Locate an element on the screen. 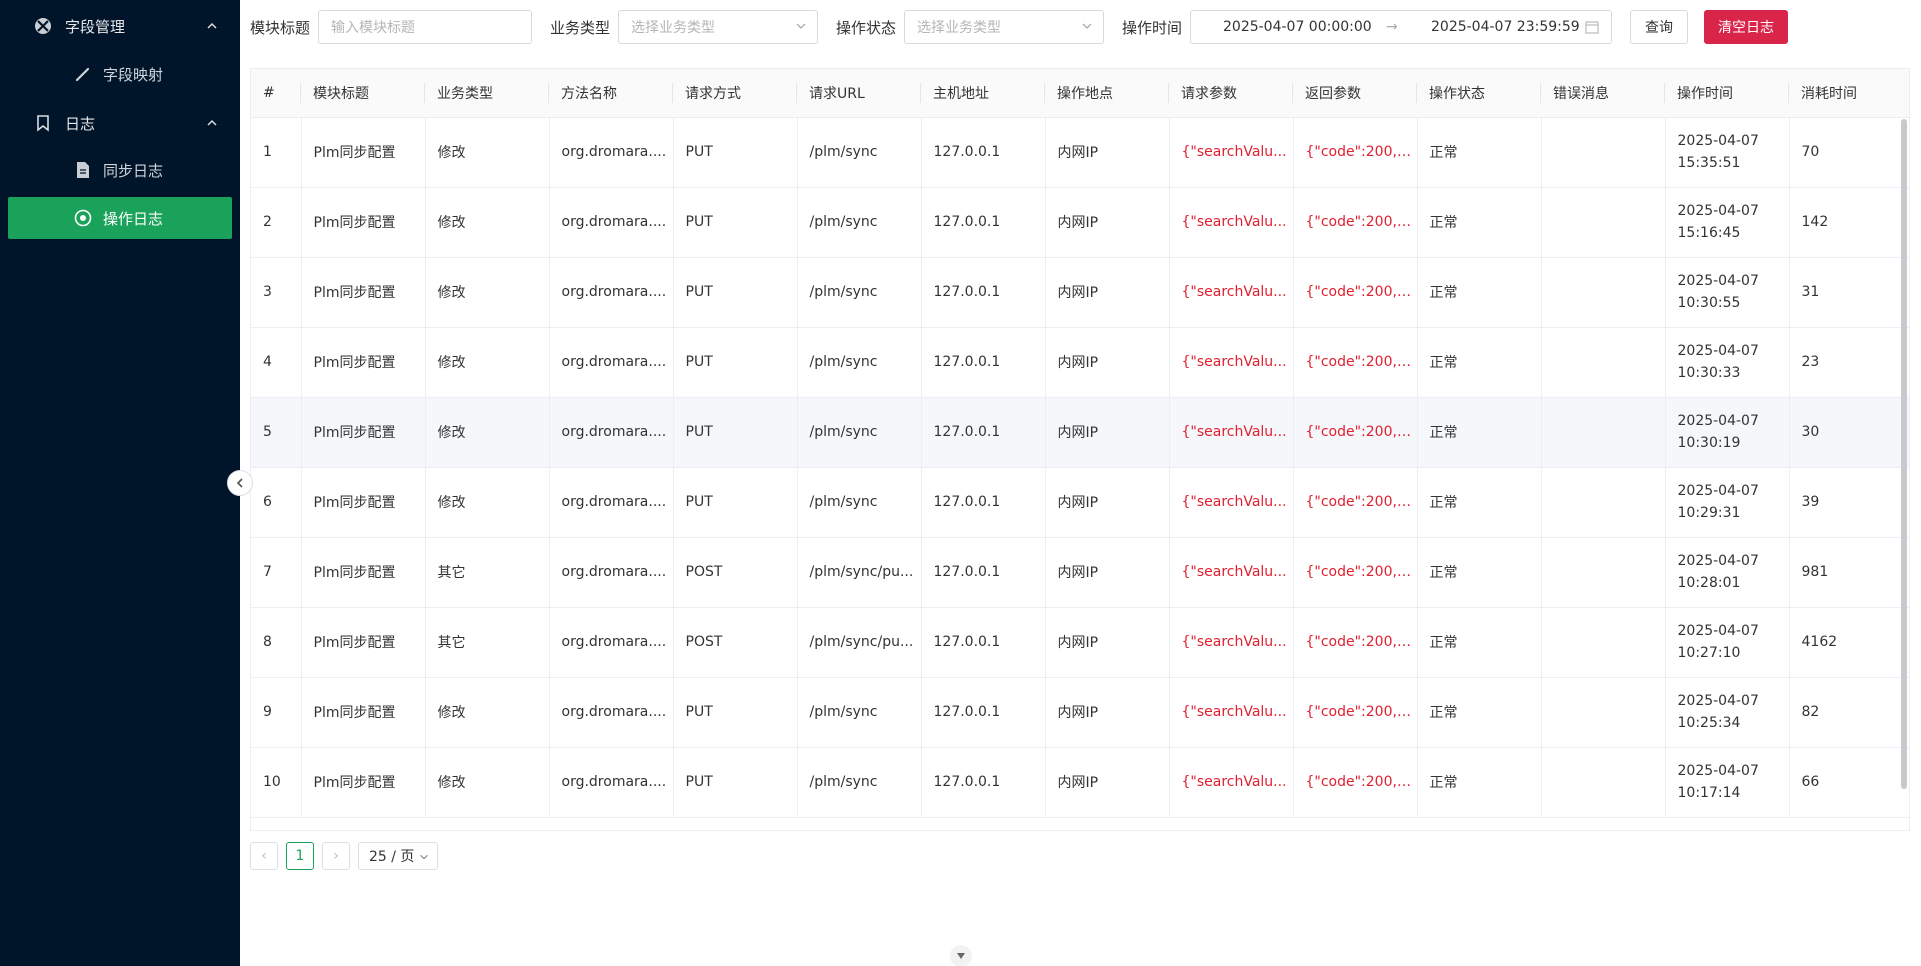 Image resolution: width=1921 pixels, height=966 pixels. cell-elapsed-time: 66 is located at coordinates (1849, 782).